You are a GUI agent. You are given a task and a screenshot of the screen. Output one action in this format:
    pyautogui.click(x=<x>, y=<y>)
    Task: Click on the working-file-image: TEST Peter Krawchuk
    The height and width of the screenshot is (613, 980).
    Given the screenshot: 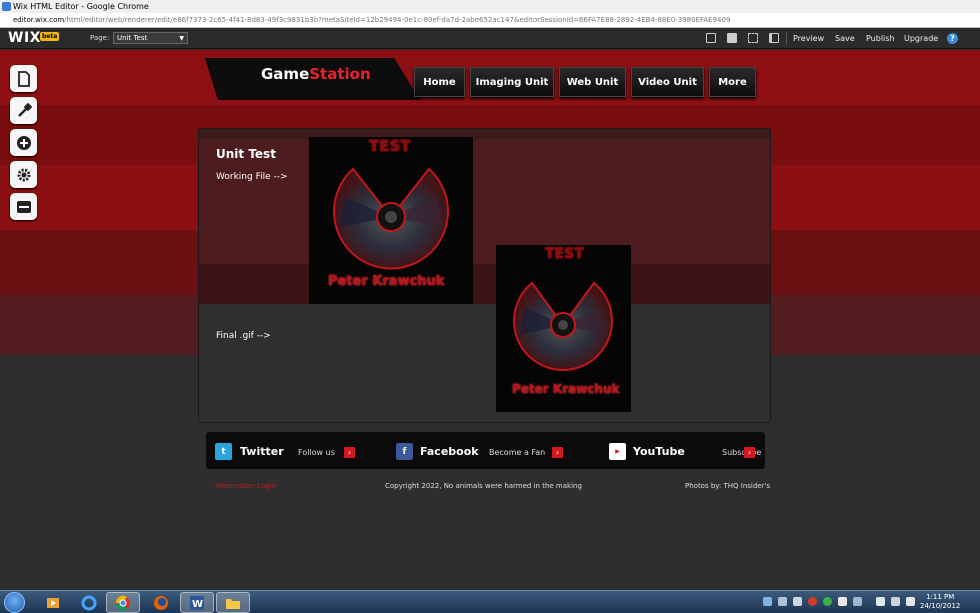 What is the action you would take?
    pyautogui.click(x=391, y=220)
    